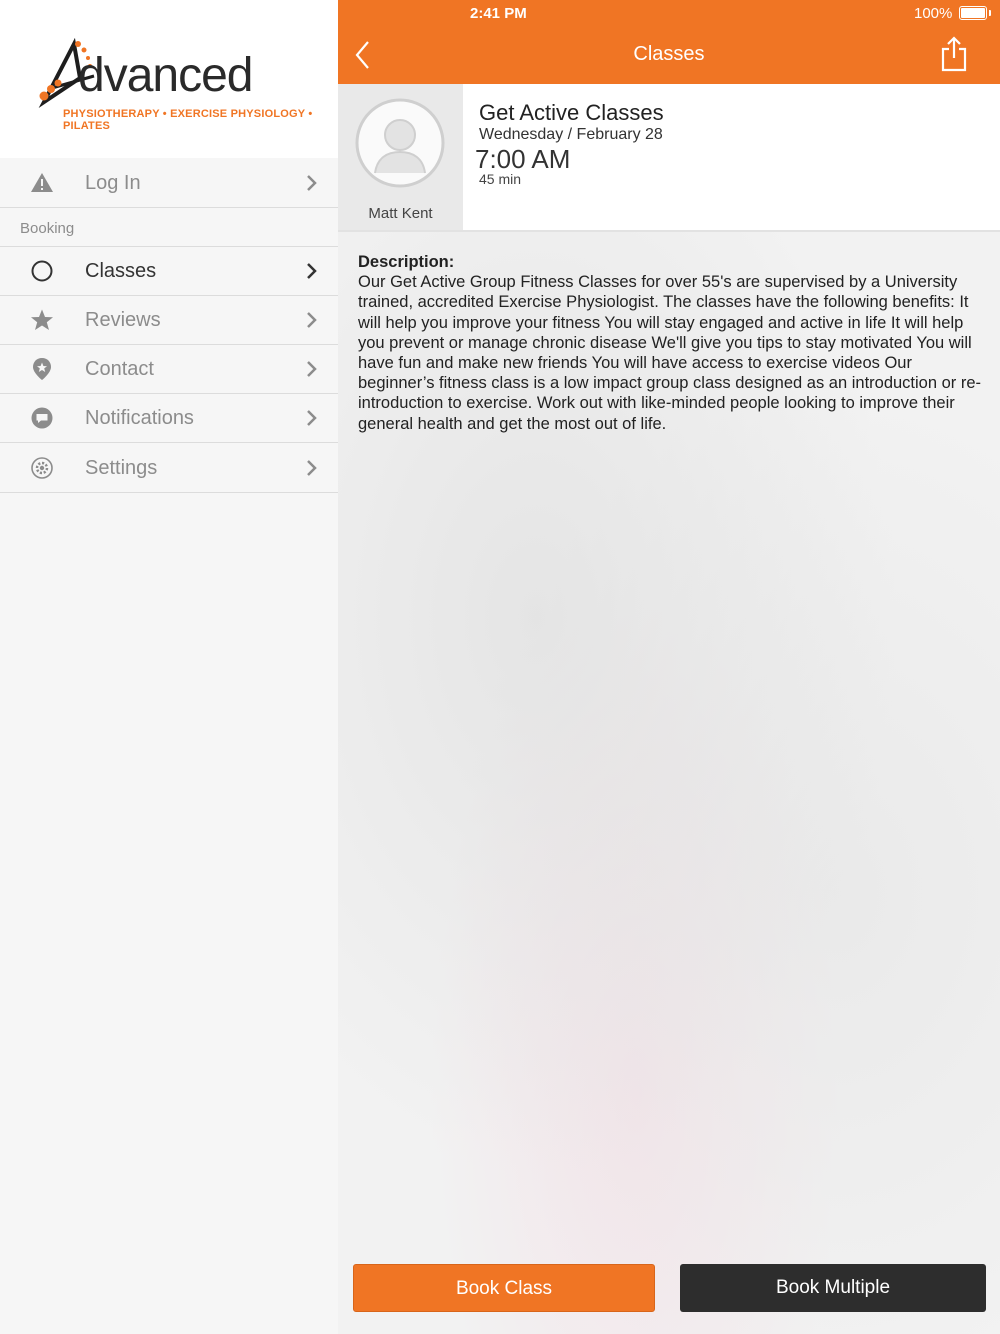 This screenshot has height=1334, width=1000. Describe the element at coordinates (121, 468) in the screenshot. I see `sidebar-item-label: Settings` at that location.